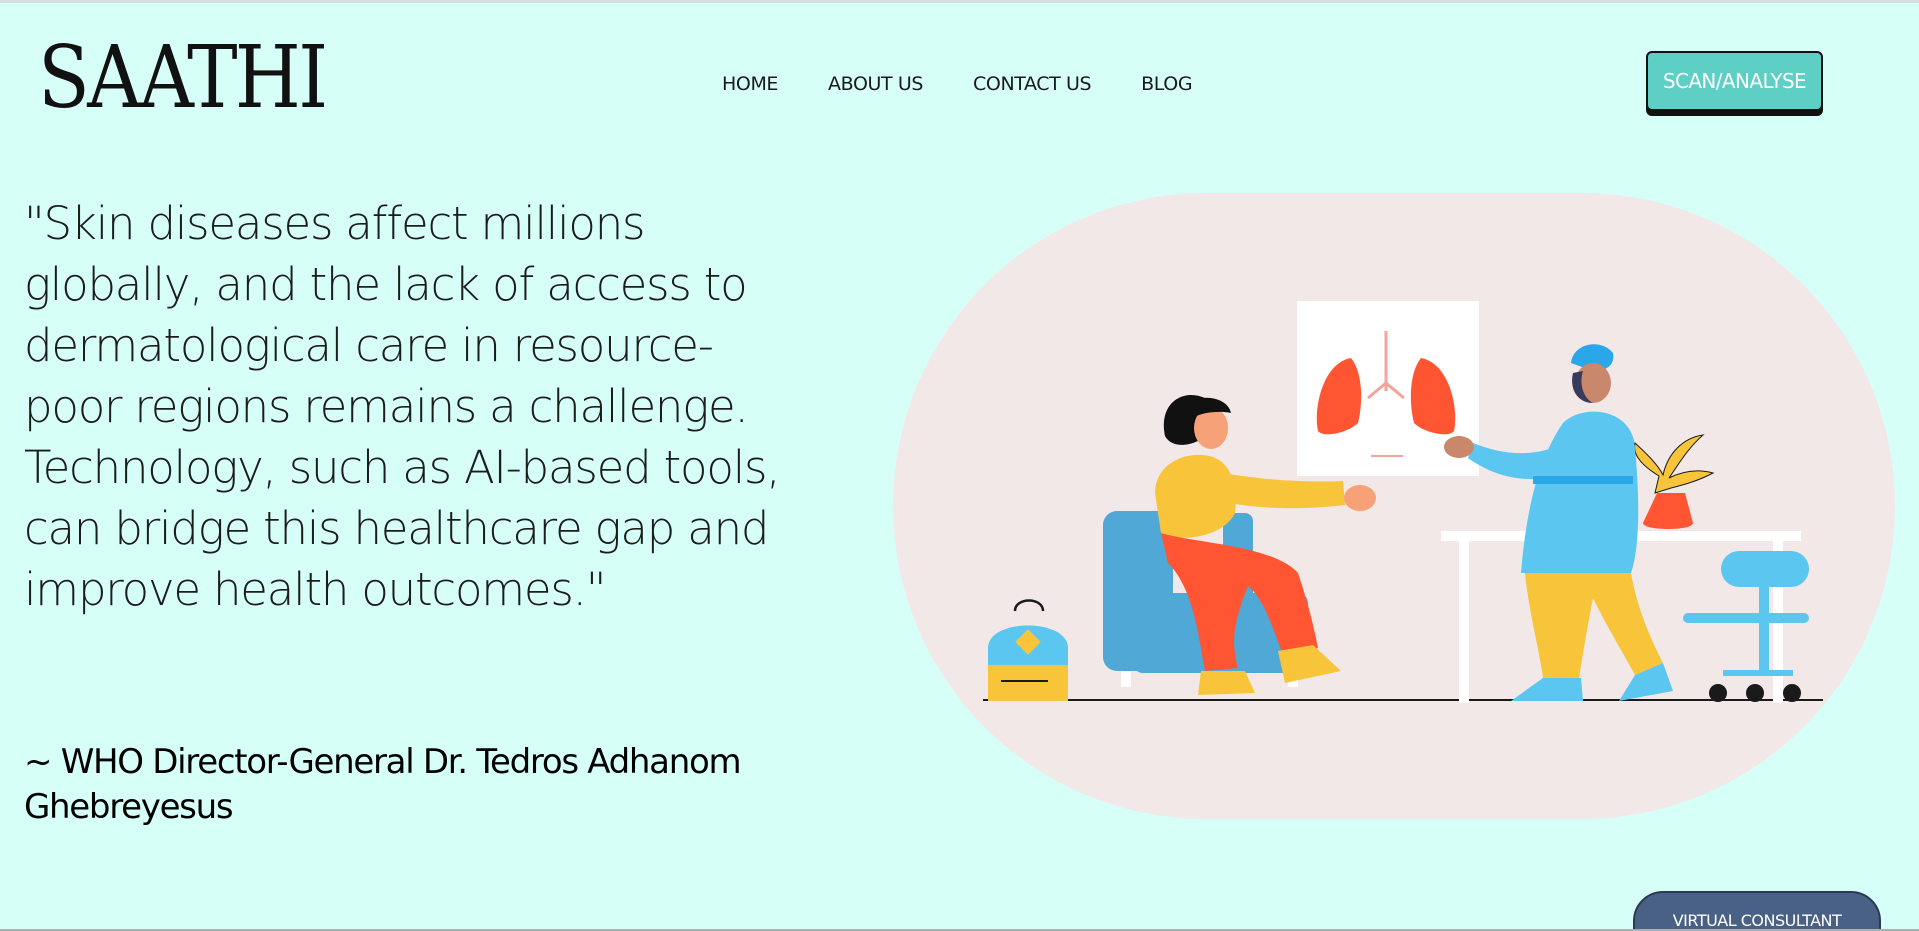 This screenshot has height=931, width=1919. Describe the element at coordinates (1734, 81) in the screenshot. I see `scan-analyse-button: SCAN/ANALYSE` at that location.